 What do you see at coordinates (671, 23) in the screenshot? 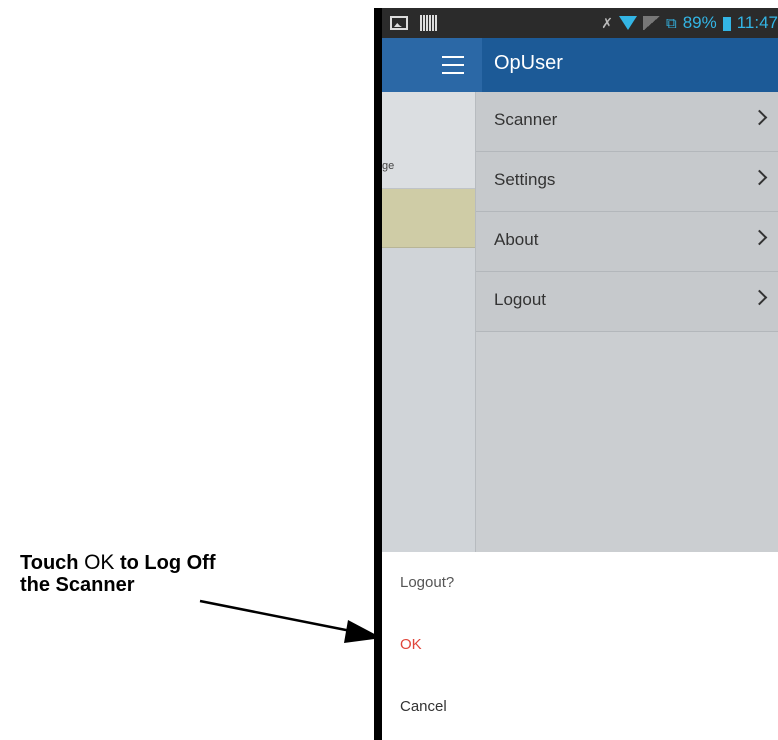
I see `network-icon: ⧉` at bounding box center [671, 23].